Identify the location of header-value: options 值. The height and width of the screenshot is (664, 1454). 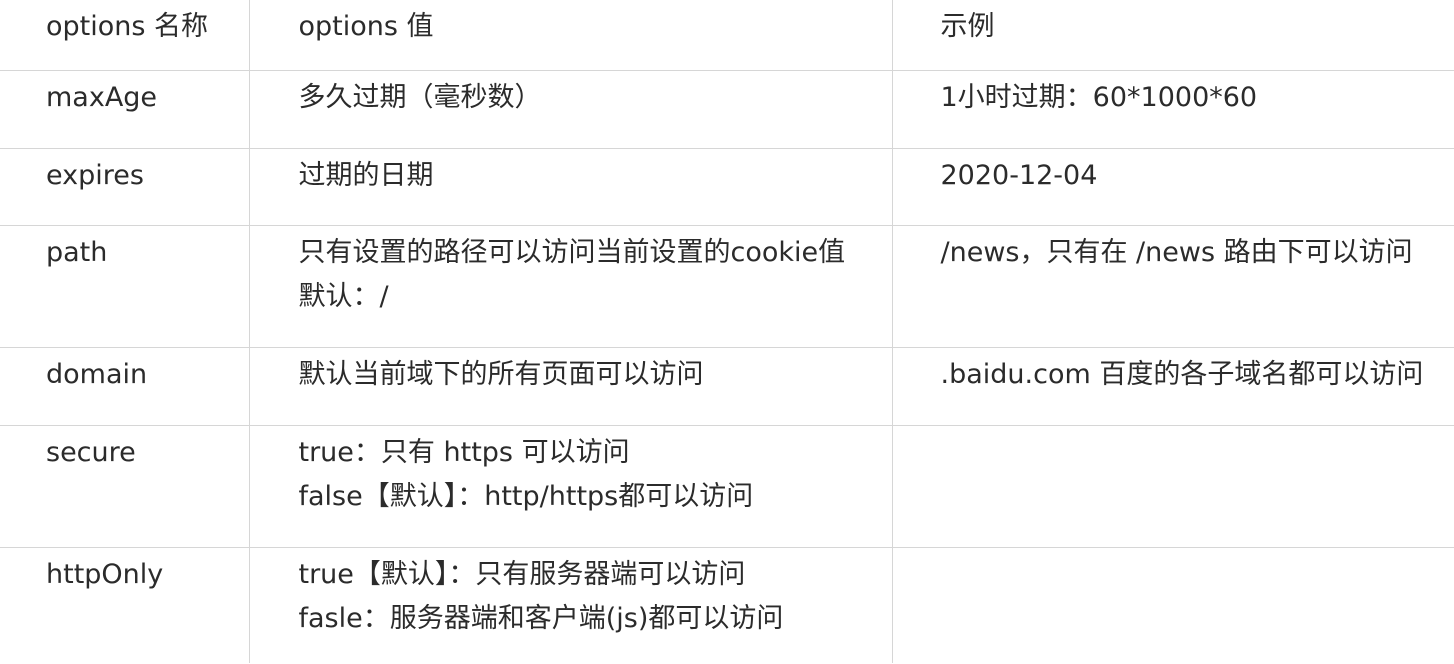
(570, 35).